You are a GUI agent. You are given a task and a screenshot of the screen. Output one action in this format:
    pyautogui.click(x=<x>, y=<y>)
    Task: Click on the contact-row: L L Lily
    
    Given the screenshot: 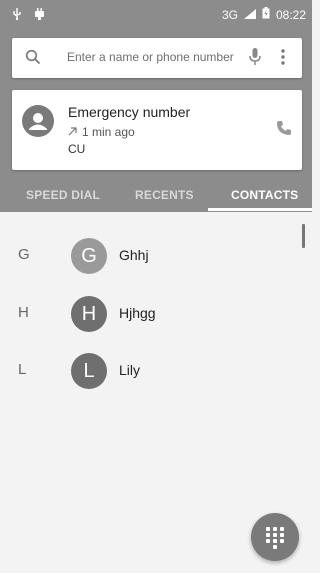 What is the action you would take?
    pyautogui.click(x=156, y=371)
    